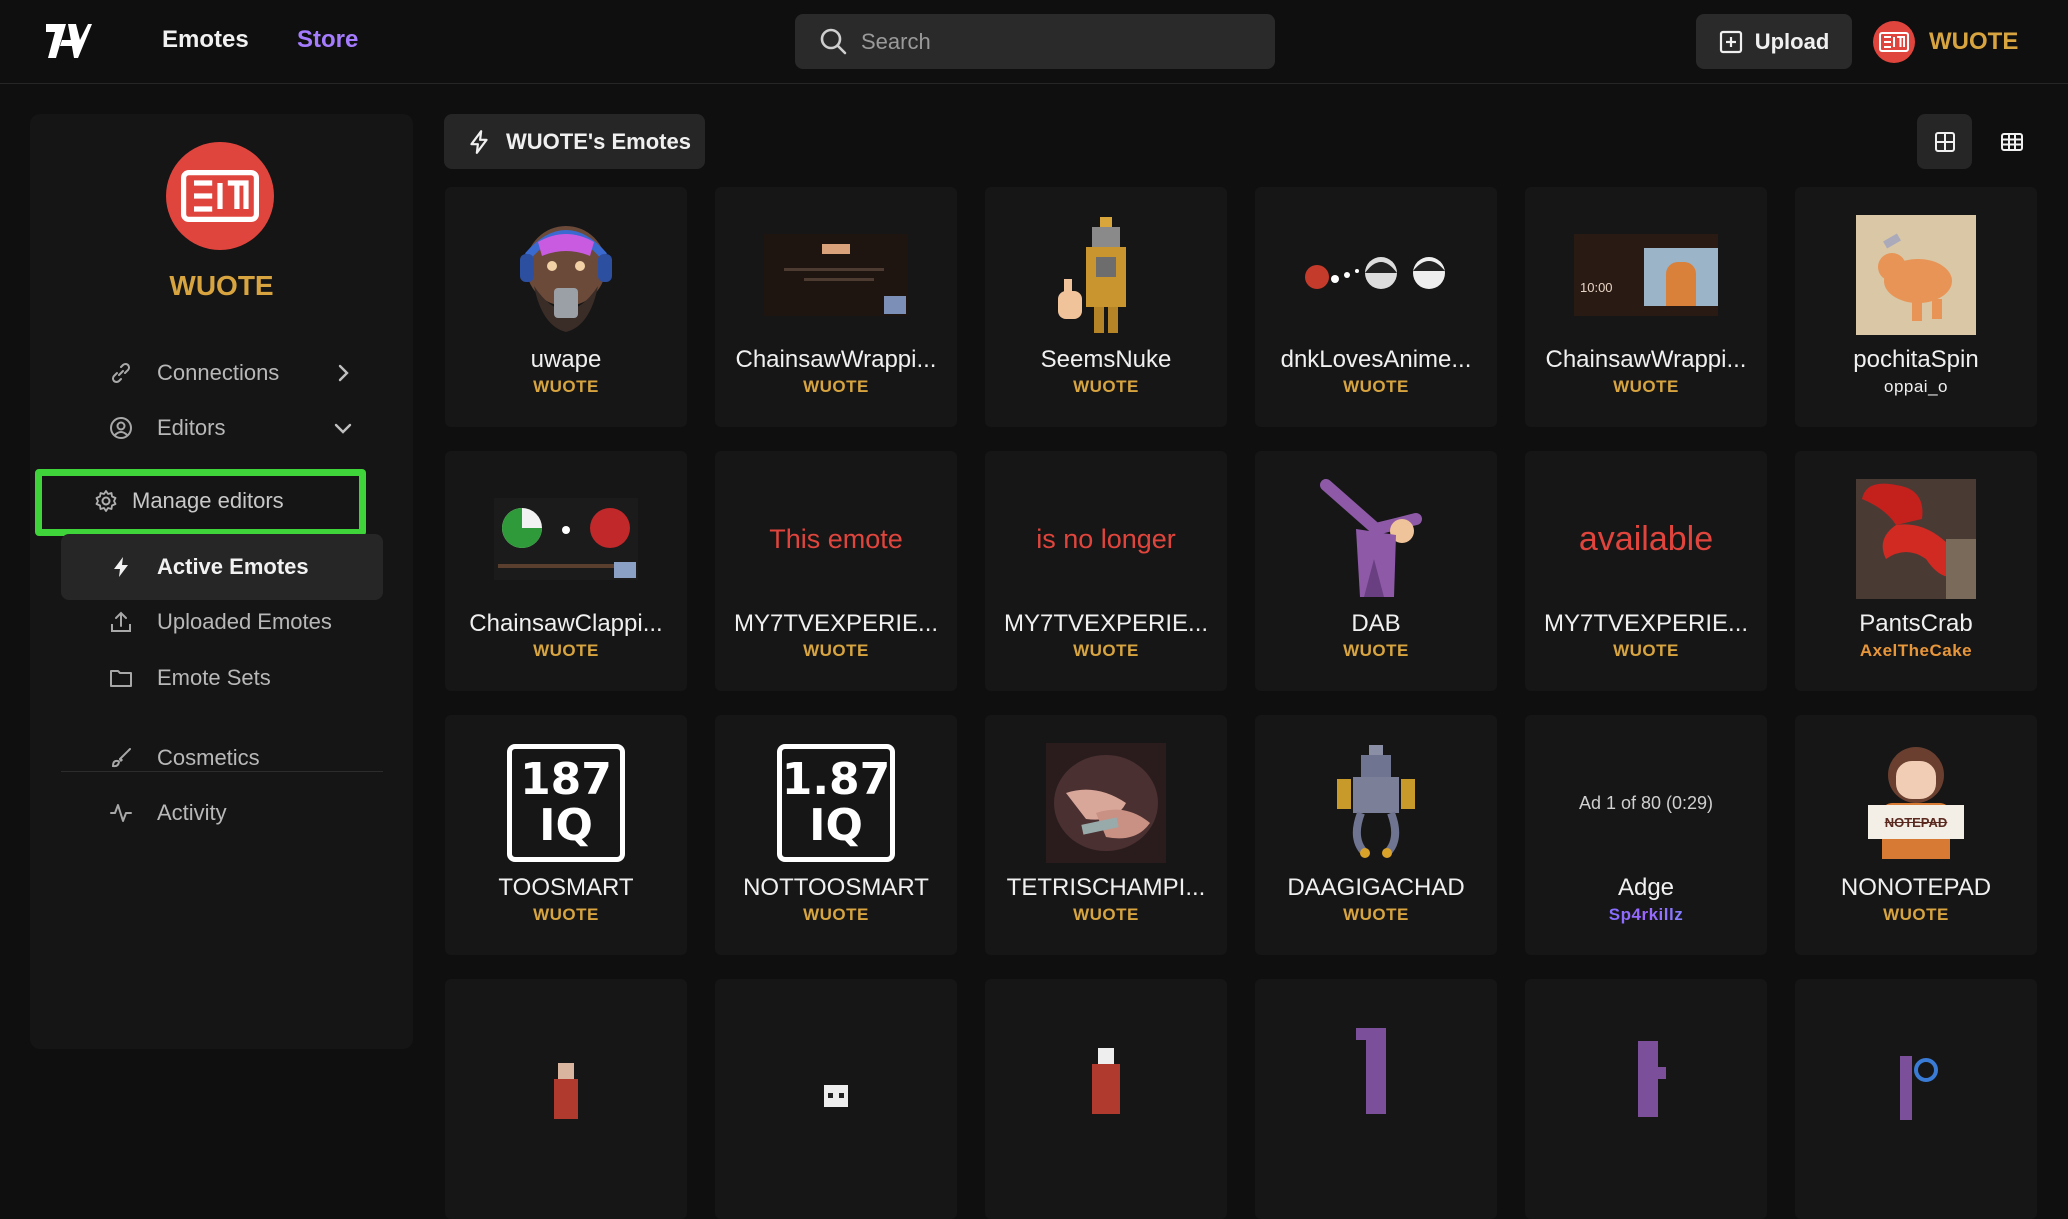  Describe the element at coordinates (836, 571) in the screenshot. I see `emote-card: This emote MY7TVEXPERIE... WUOTE` at that location.